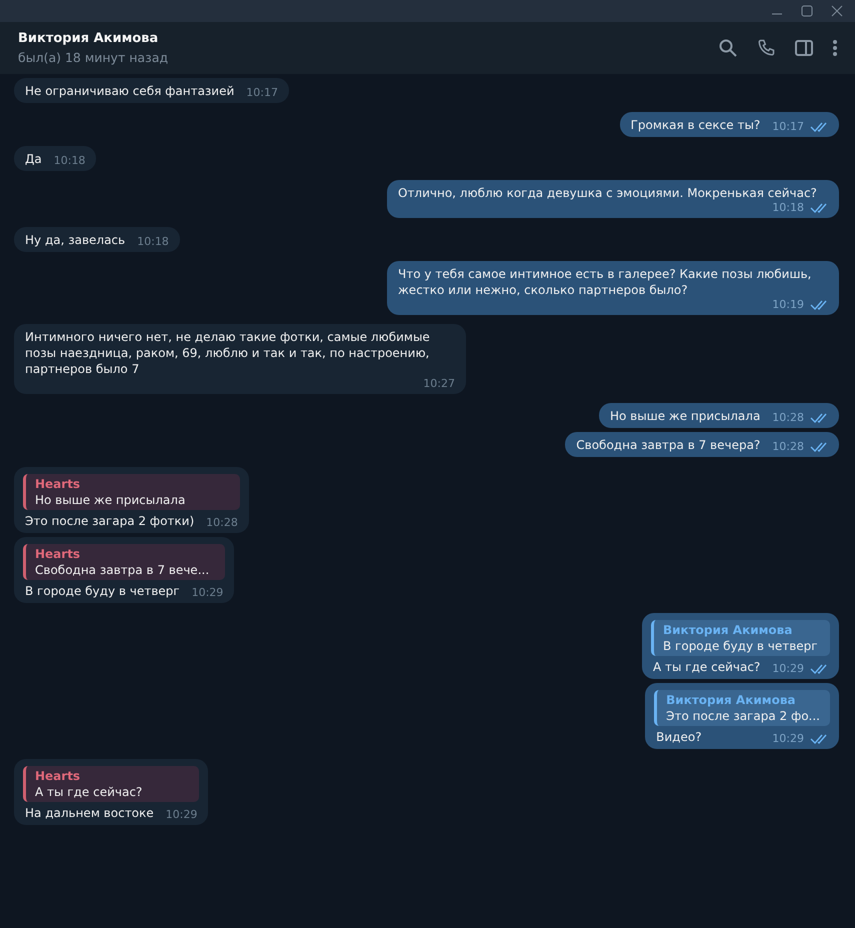  I want to click on contact-name: Виктория Акимова, so click(89, 38).